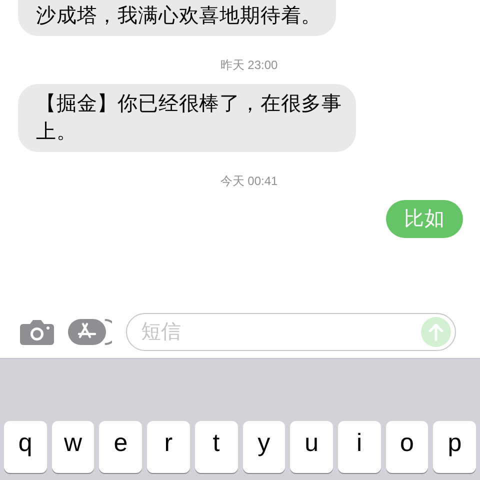  What do you see at coordinates (311, 447) in the screenshot?
I see `keyboard-key: u` at bounding box center [311, 447].